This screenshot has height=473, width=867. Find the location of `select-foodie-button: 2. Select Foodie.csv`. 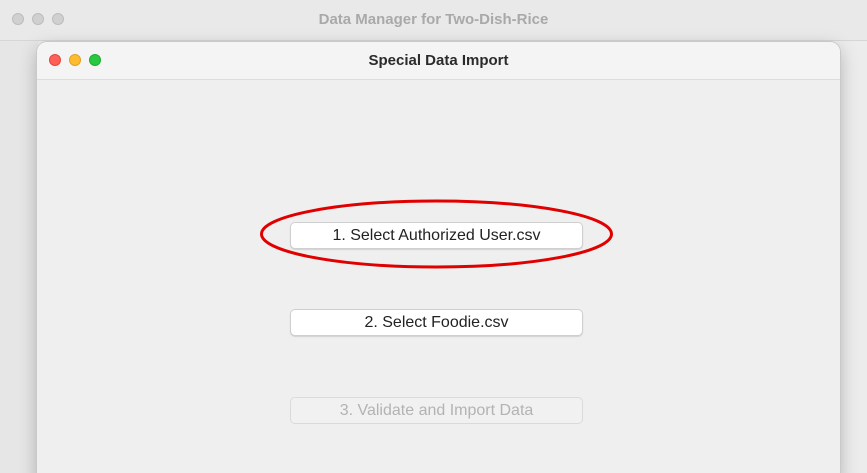

select-foodie-button: 2. Select Foodie.csv is located at coordinates (436, 322).